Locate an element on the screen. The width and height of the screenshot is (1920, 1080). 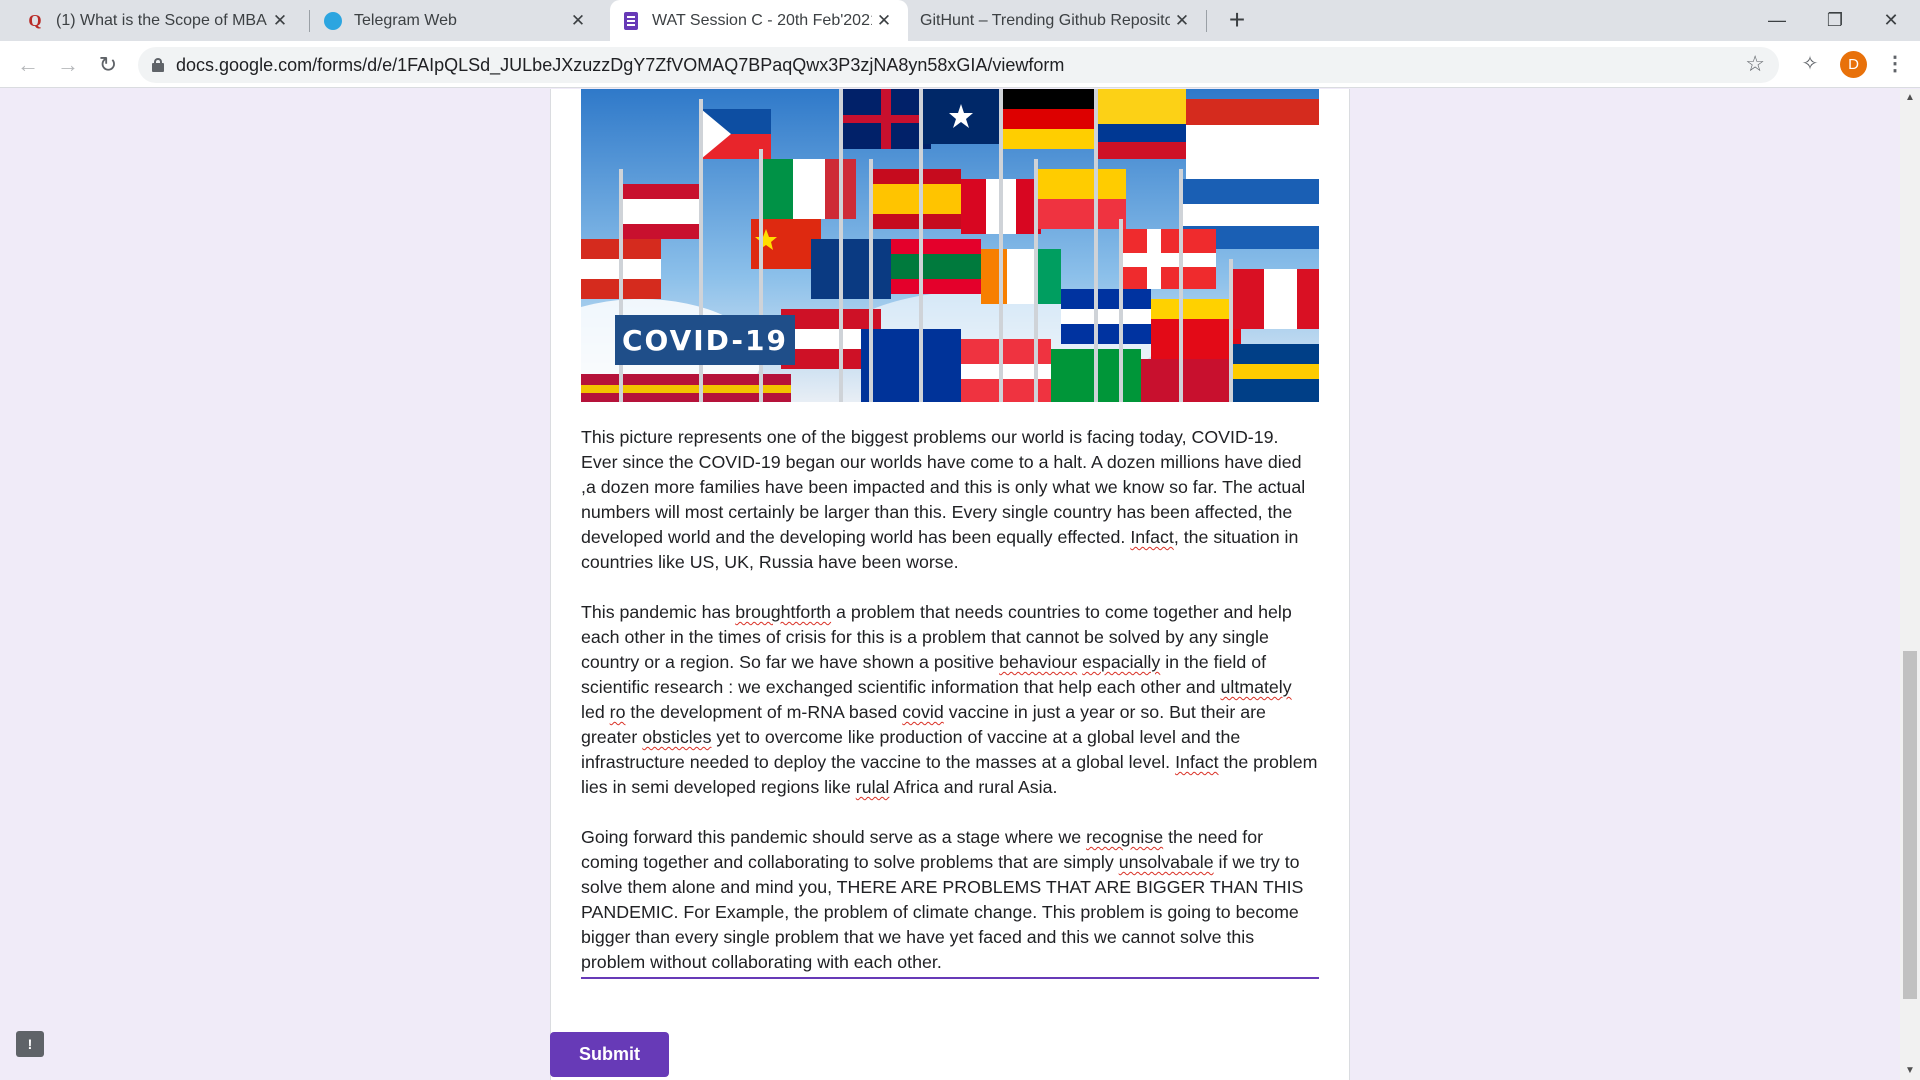
misspelled-word: broughtforth is located at coordinates (783, 612).